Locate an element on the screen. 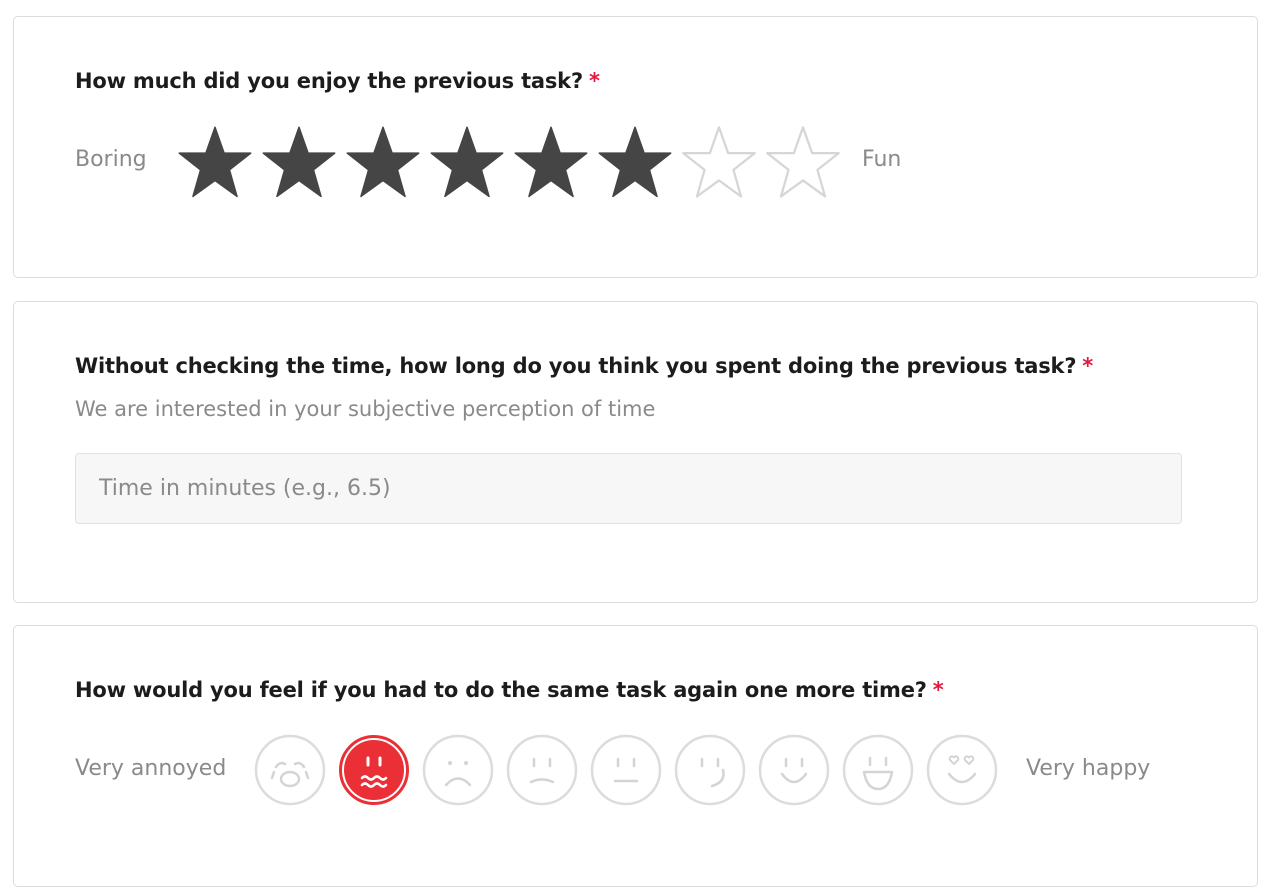 This screenshot has width=1270, height=895. scale-low-label: Very annoyed is located at coordinates (151, 768).